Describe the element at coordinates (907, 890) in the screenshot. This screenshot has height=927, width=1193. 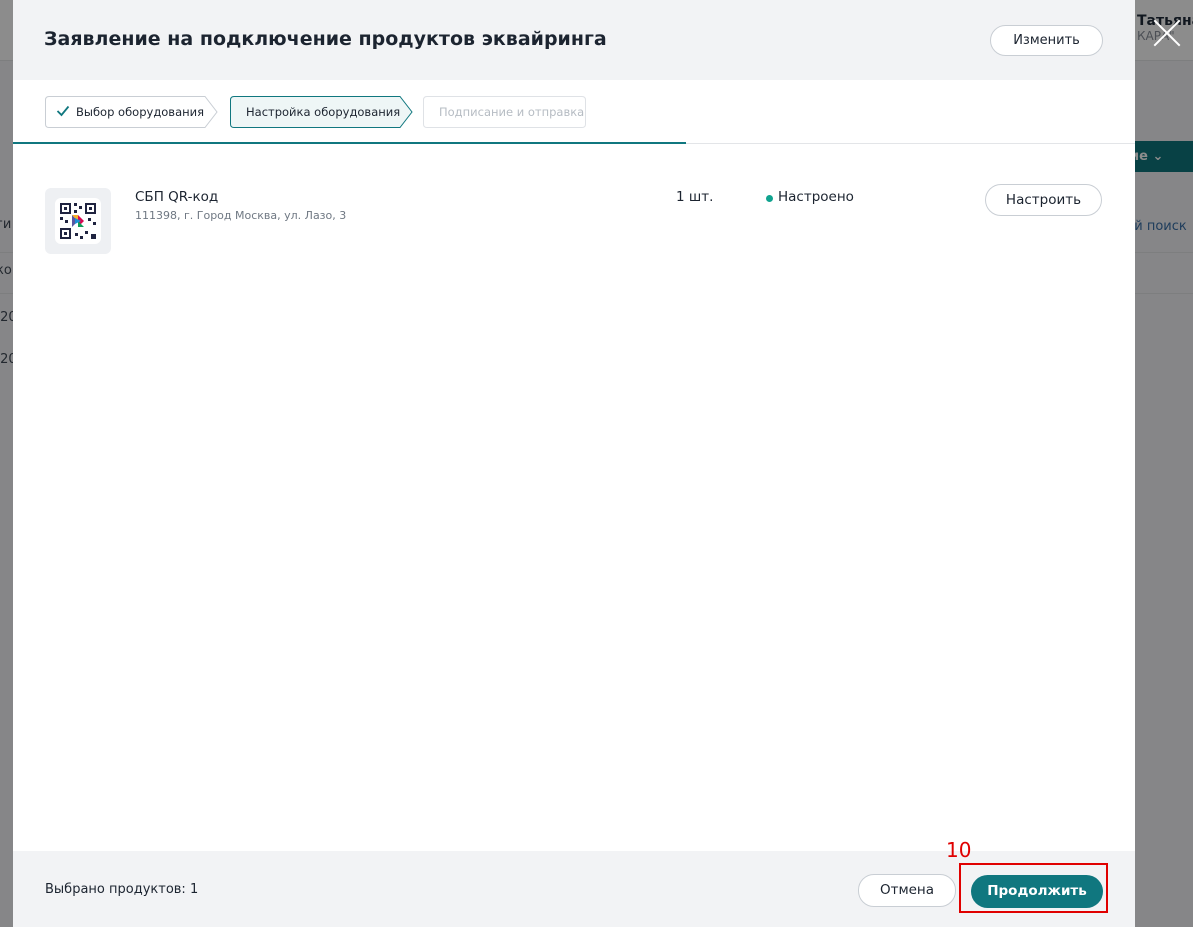
I see `cancel-button: Отмена` at that location.